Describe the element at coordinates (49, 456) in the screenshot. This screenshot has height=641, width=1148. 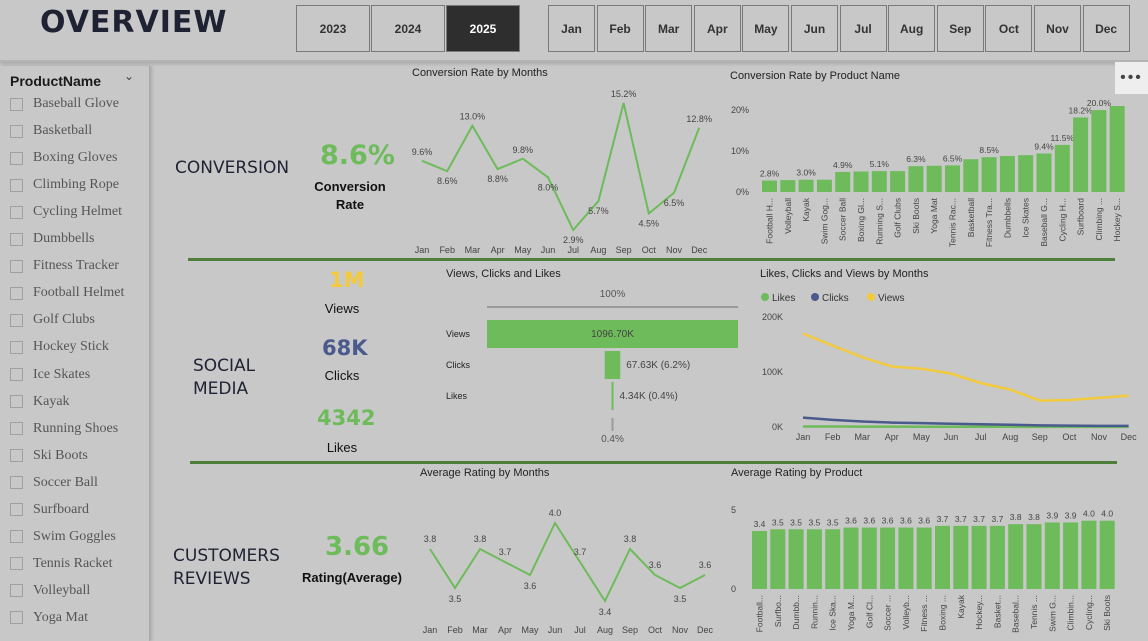
I see `slicer-item: Ski Boots` at that location.